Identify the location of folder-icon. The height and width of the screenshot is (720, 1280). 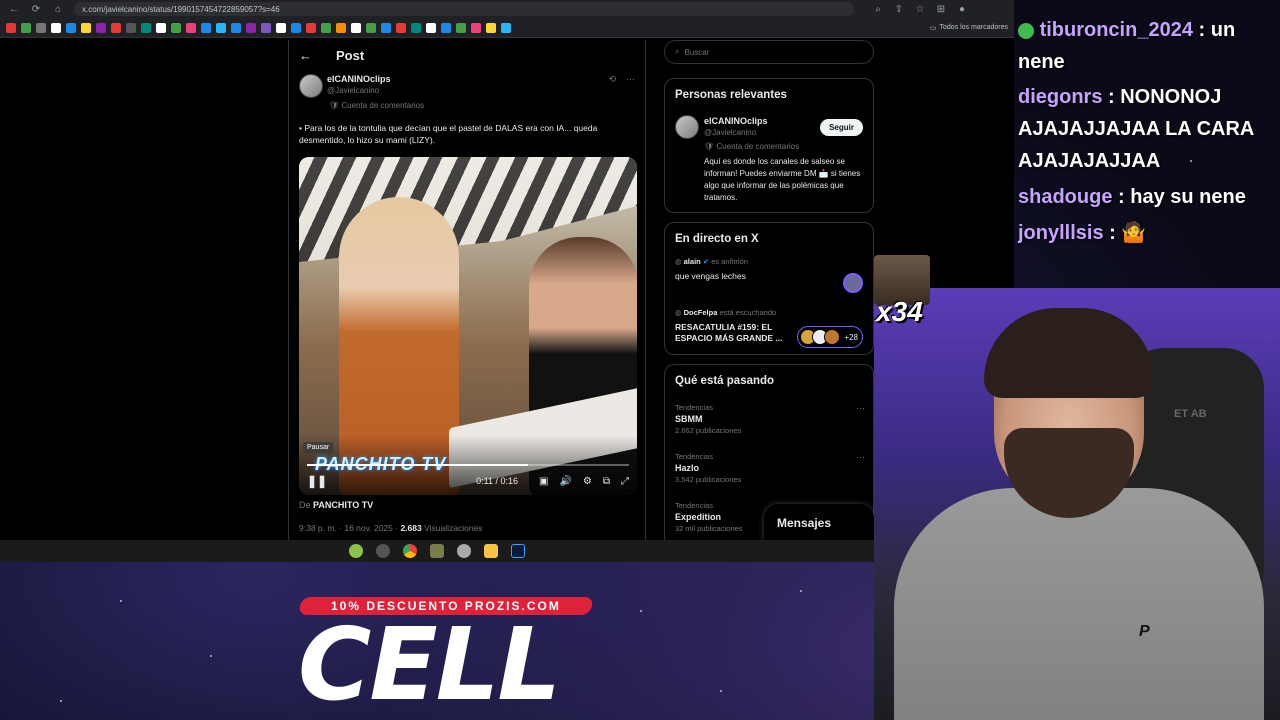
(491, 551).